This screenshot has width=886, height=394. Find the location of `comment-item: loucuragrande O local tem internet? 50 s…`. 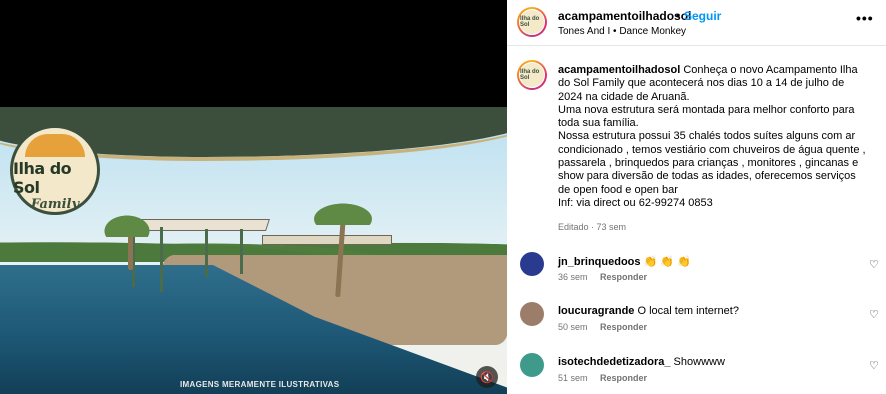

comment-item: loucuragrande O local tem internet? 50 s… is located at coordinates (696, 321).